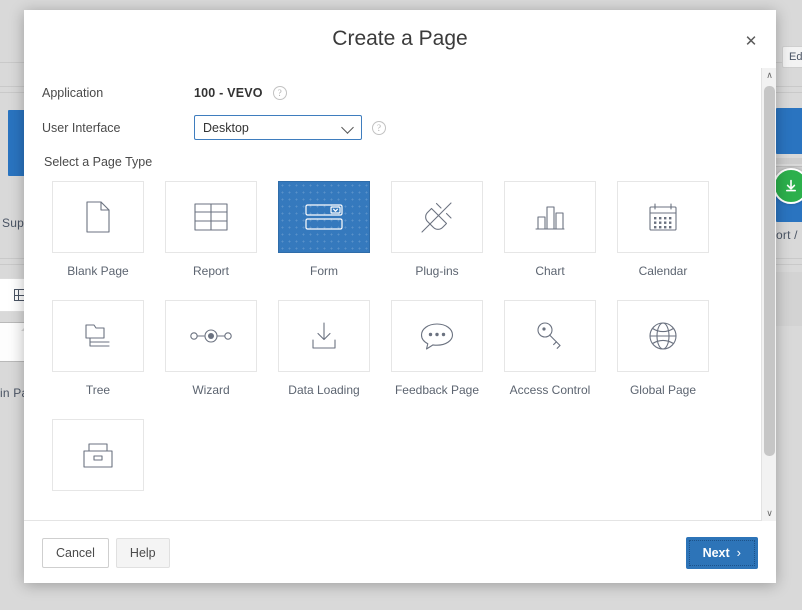 The height and width of the screenshot is (610, 802). I want to click on tree-icon, so click(97, 335).